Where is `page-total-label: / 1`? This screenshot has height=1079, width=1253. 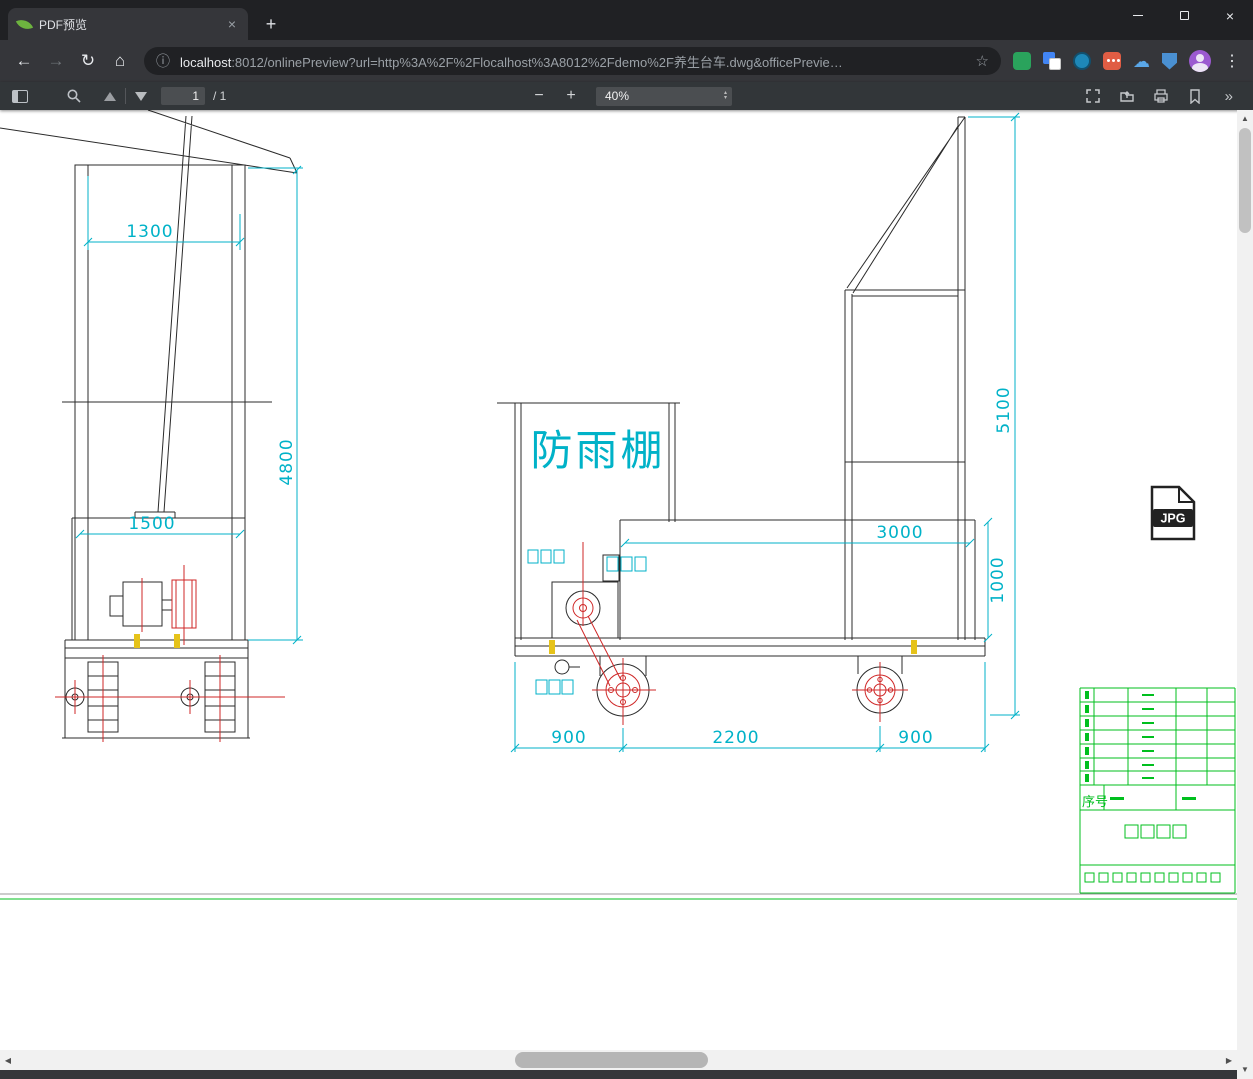
page-total-label: / 1 is located at coordinates (220, 96).